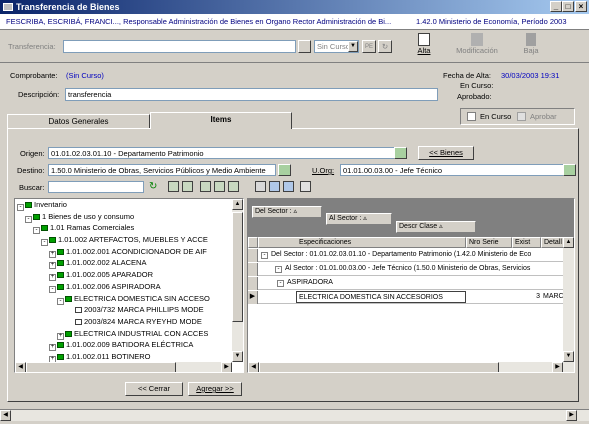  Describe the element at coordinates (278, 269) in the screenshot. I see `group2-collapse-icon: -` at that location.